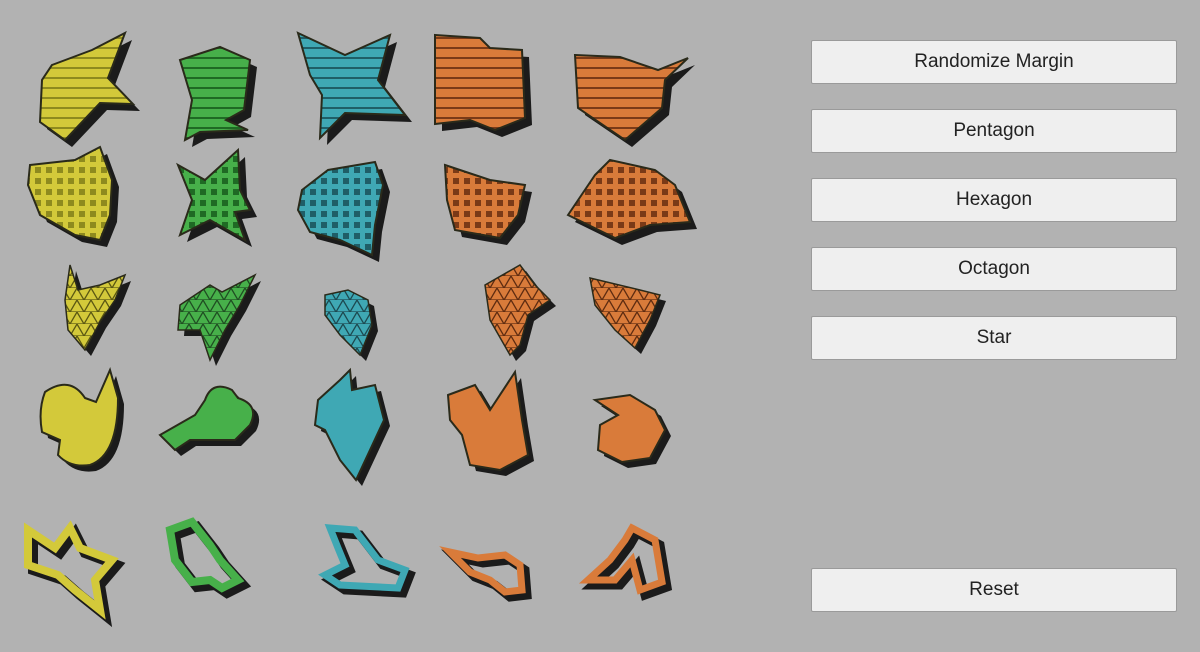 The image size is (1200, 652). What do you see at coordinates (72, 196) in the screenshot?
I see `shape-r2-c1` at bounding box center [72, 196].